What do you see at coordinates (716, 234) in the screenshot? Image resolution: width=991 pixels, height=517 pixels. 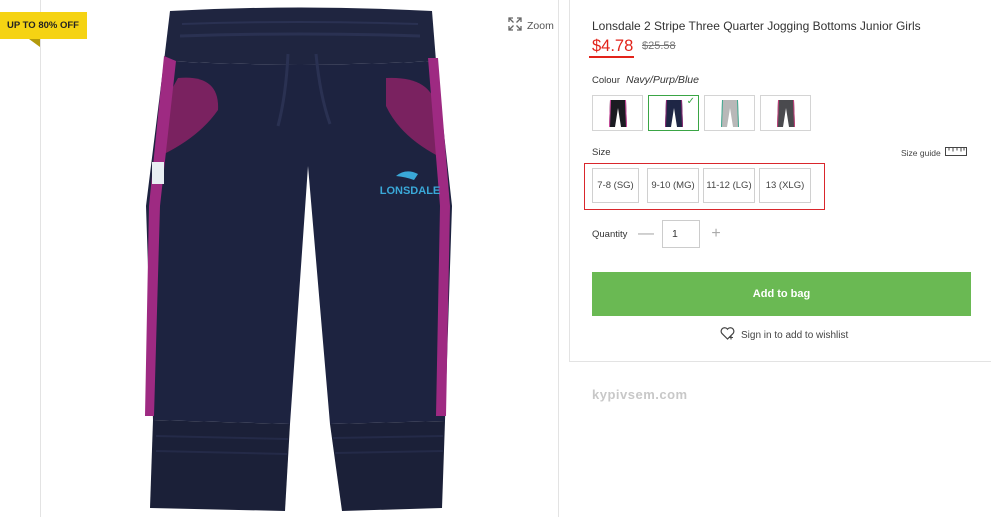 I see `quantity-increase-button: +` at bounding box center [716, 234].